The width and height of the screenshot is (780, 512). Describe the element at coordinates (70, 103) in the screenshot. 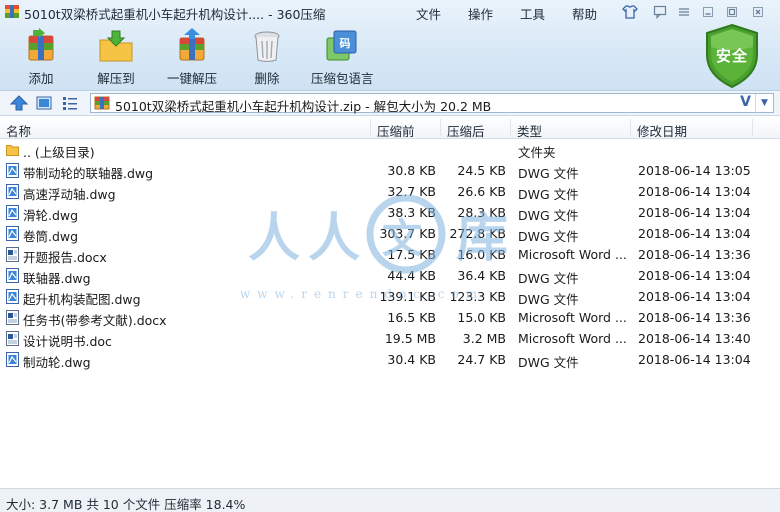

I see `list-view-icon` at that location.